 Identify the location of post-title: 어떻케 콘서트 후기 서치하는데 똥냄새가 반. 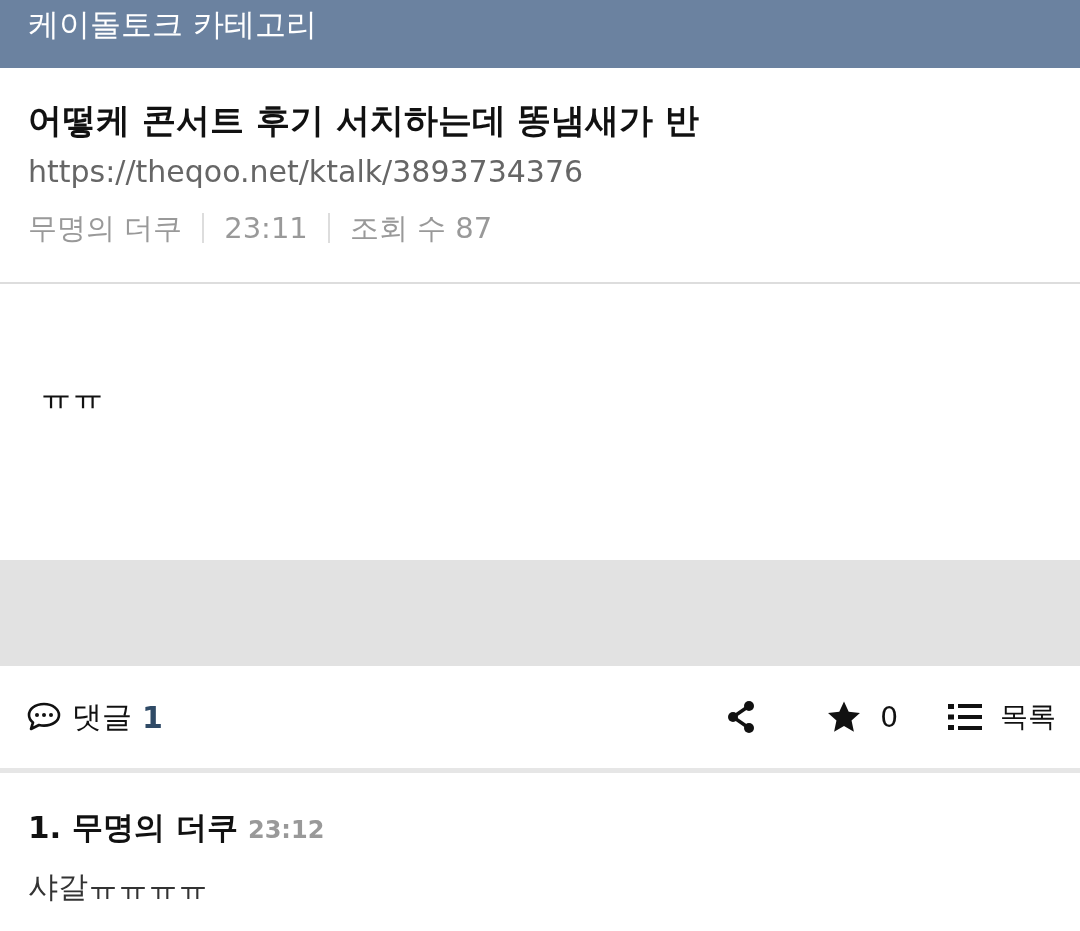
(364, 120).